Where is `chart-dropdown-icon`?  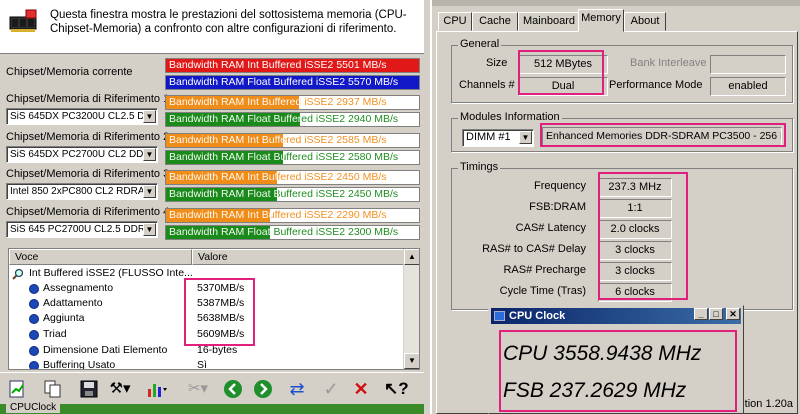
chart-dropdown-icon is located at coordinates (157, 389).